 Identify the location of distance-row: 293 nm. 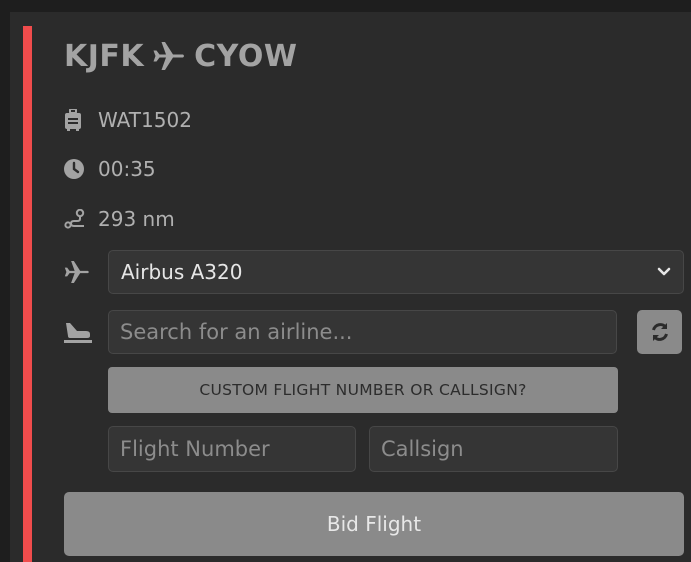
(119, 219).